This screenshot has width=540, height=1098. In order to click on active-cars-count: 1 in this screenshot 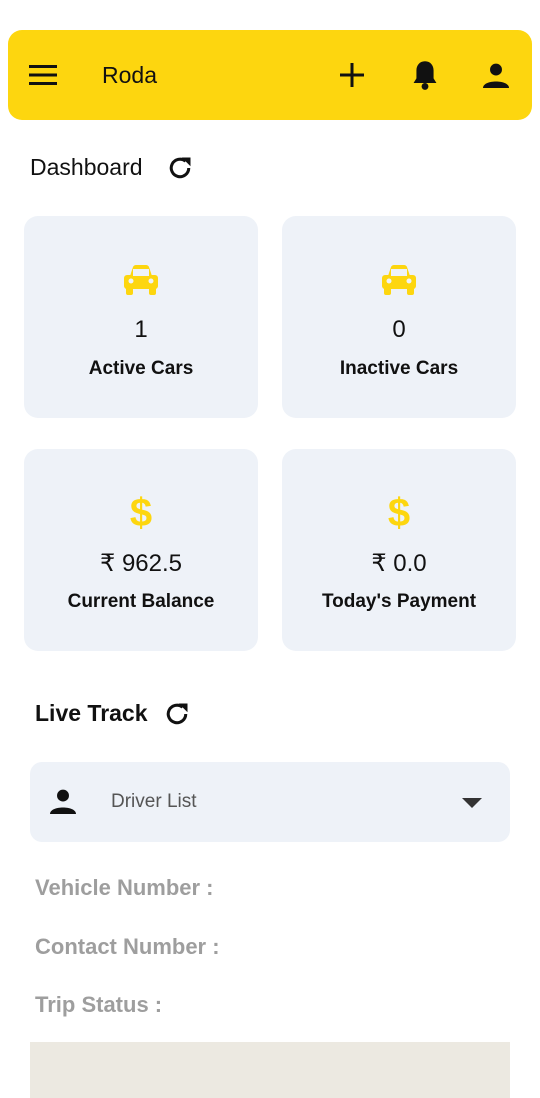, I will do `click(141, 329)`.